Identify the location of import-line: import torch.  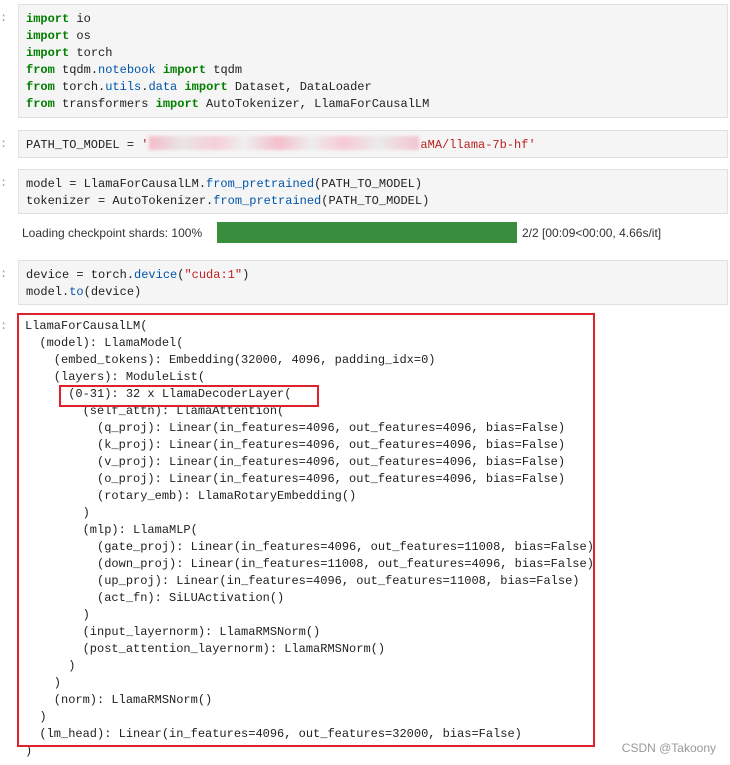
(373, 53).